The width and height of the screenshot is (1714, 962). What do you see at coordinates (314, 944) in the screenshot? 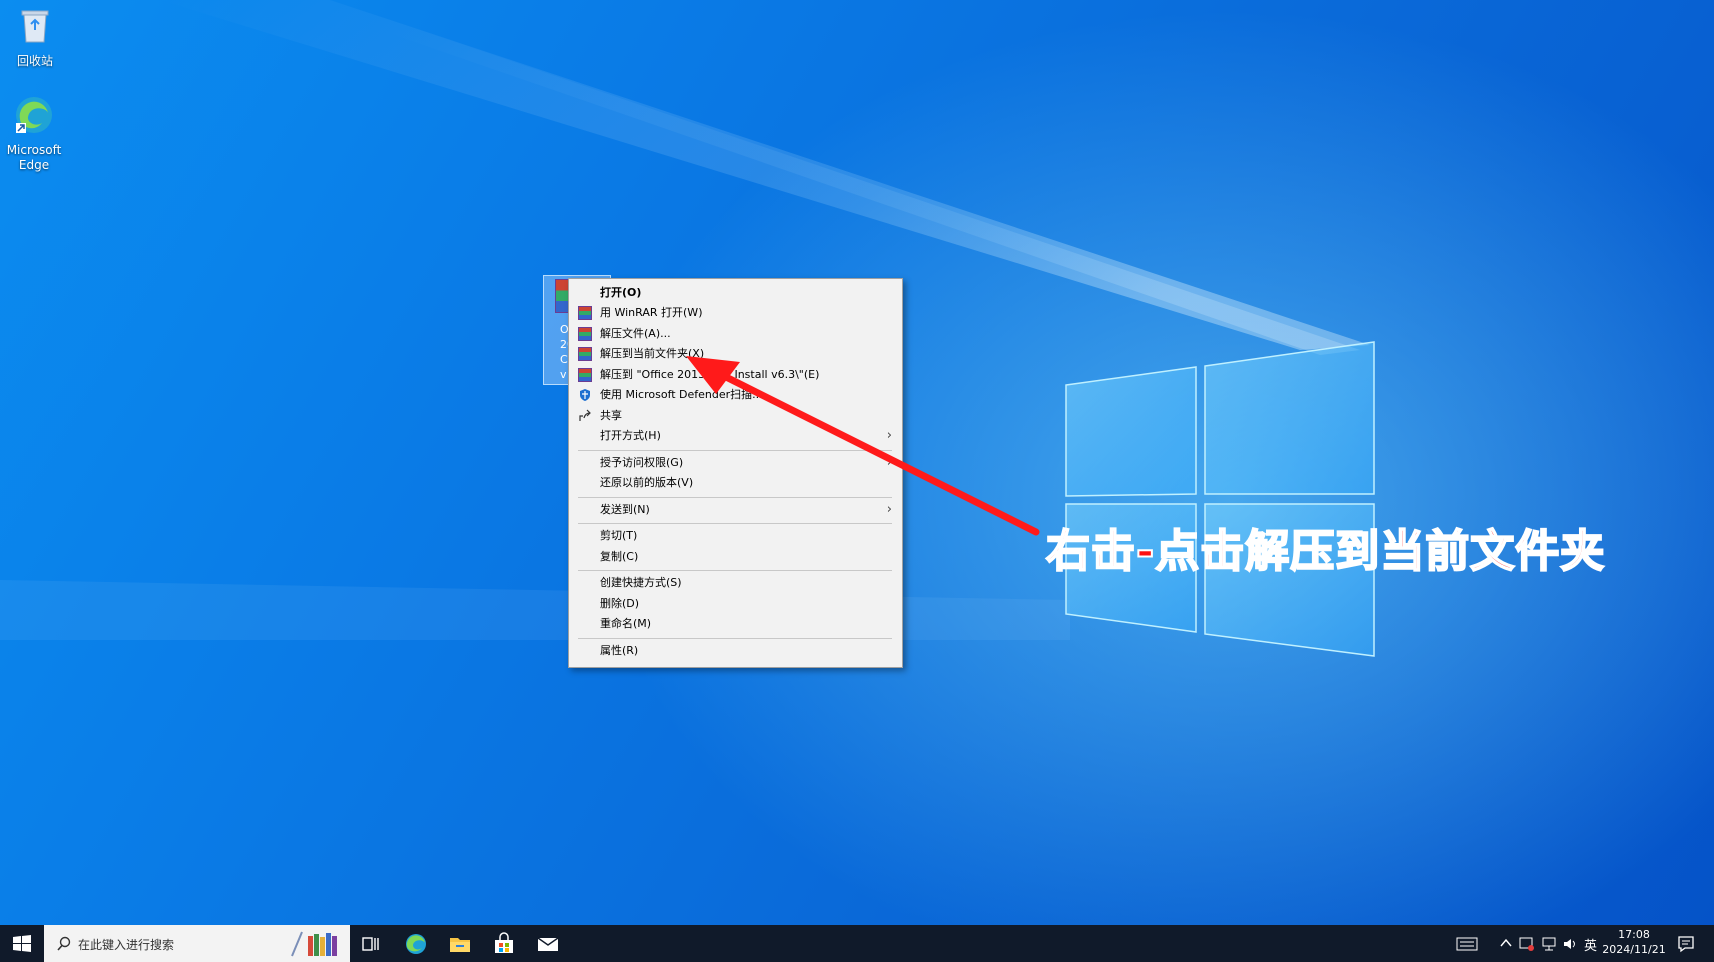
I see `search-highlight-books-icon` at bounding box center [314, 944].